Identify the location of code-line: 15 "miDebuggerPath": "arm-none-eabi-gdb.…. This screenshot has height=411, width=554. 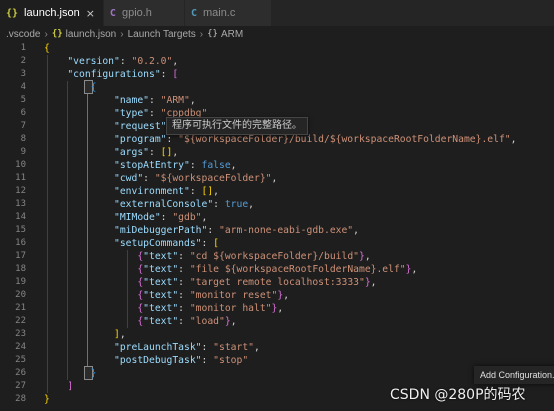
(277, 230).